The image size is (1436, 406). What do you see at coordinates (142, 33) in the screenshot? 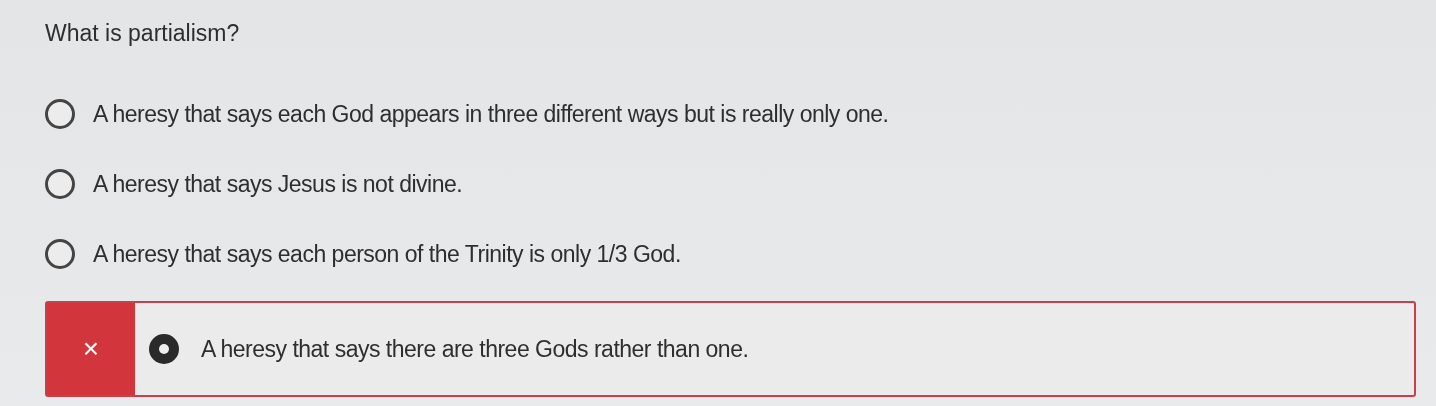
I see `question-text: What is partialism?` at bounding box center [142, 33].